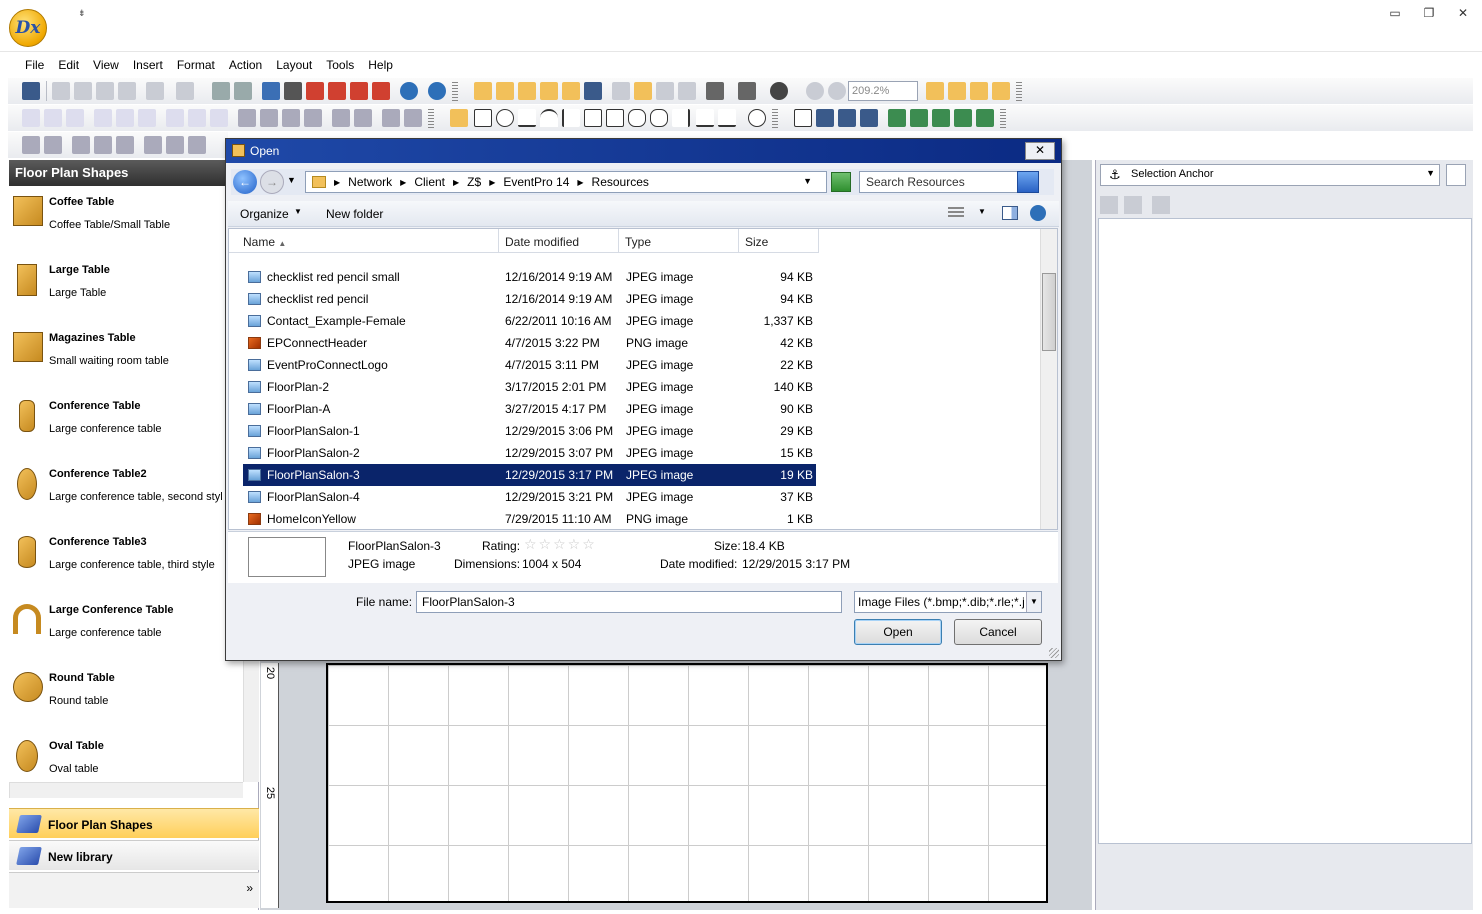 The image size is (1482, 914). Describe the element at coordinates (247, 118) in the screenshot. I see `fill-icon` at that location.